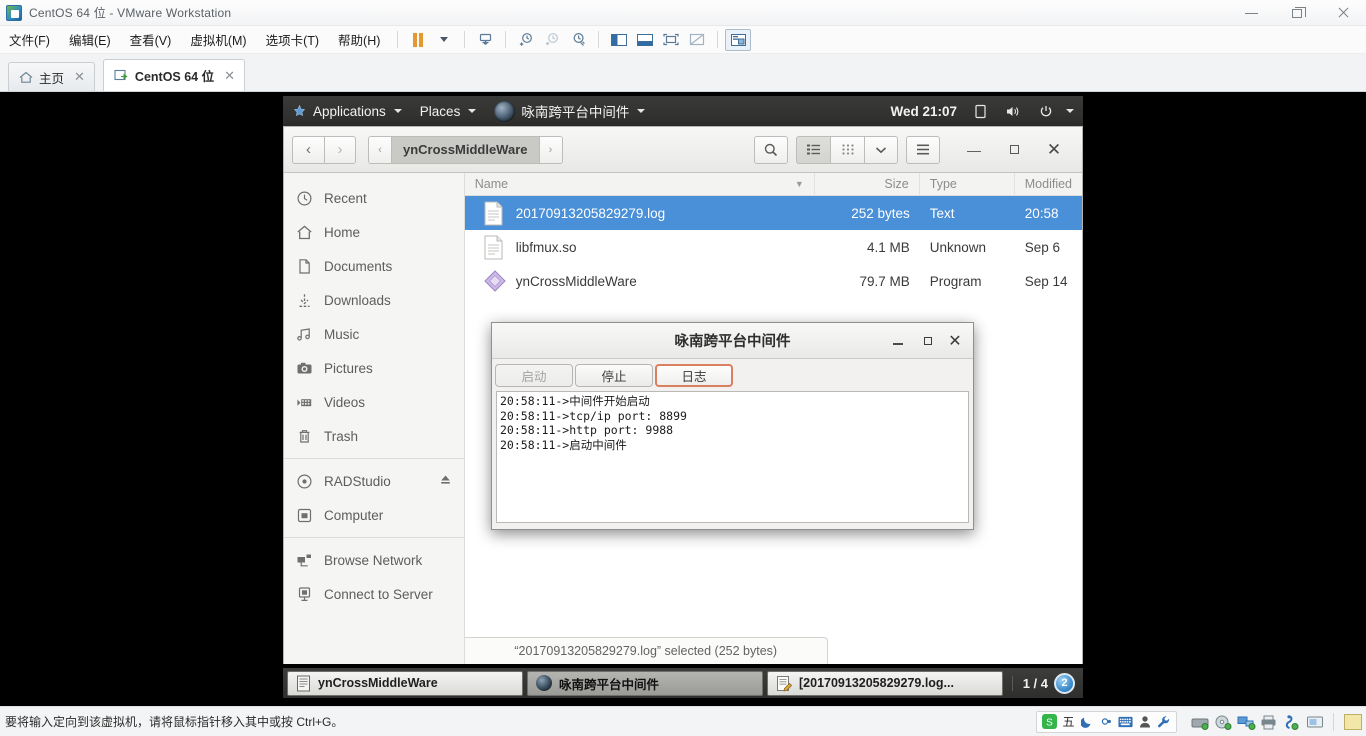  Describe the element at coordinates (923, 111) in the screenshot. I see `panel-clock: Wed 21:07` at that location.